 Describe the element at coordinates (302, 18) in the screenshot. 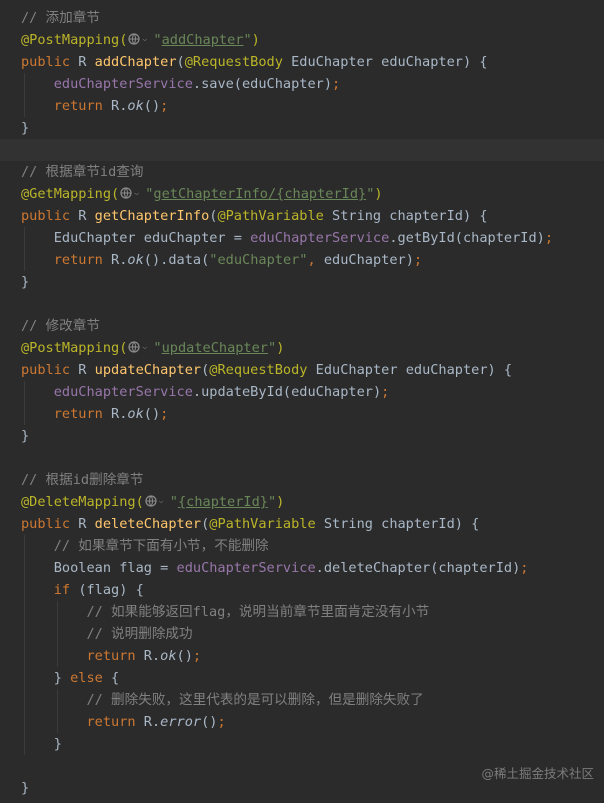

I see `code-line: // 添加章节` at that location.